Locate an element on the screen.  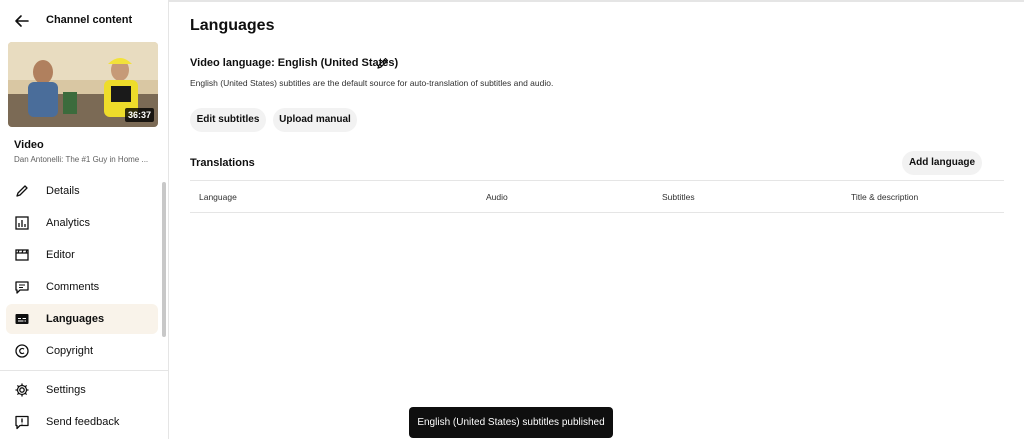
sidebar-item-label: Send feedback is located at coordinates (83, 422).